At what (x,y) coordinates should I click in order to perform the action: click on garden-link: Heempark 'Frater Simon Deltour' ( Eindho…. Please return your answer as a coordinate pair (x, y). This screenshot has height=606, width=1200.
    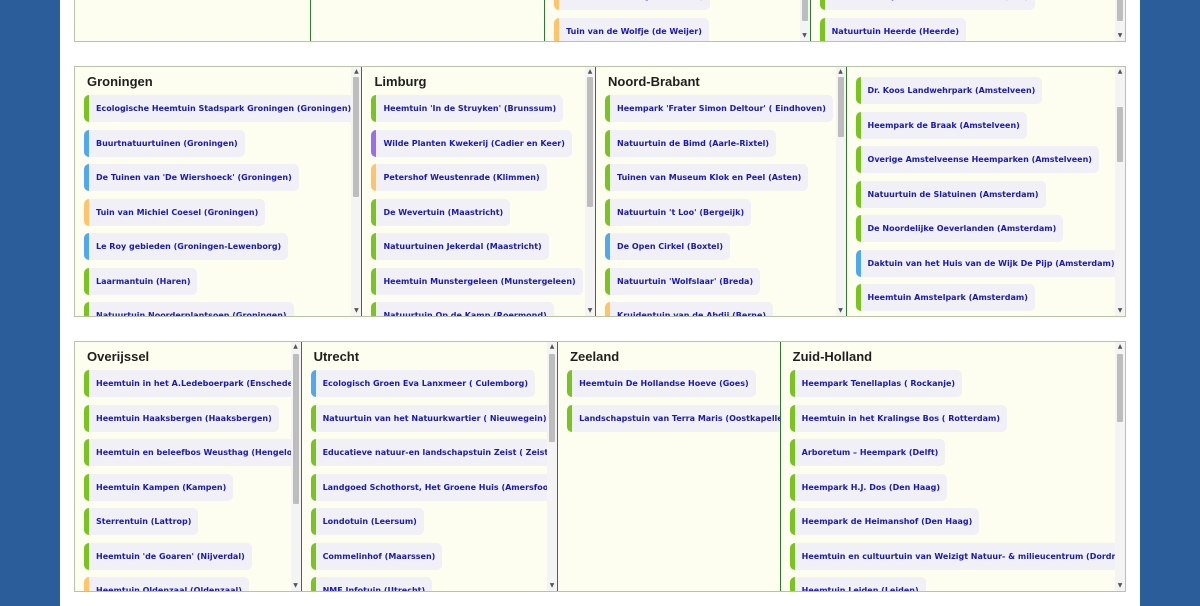
    Looking at the image, I should click on (719, 108).